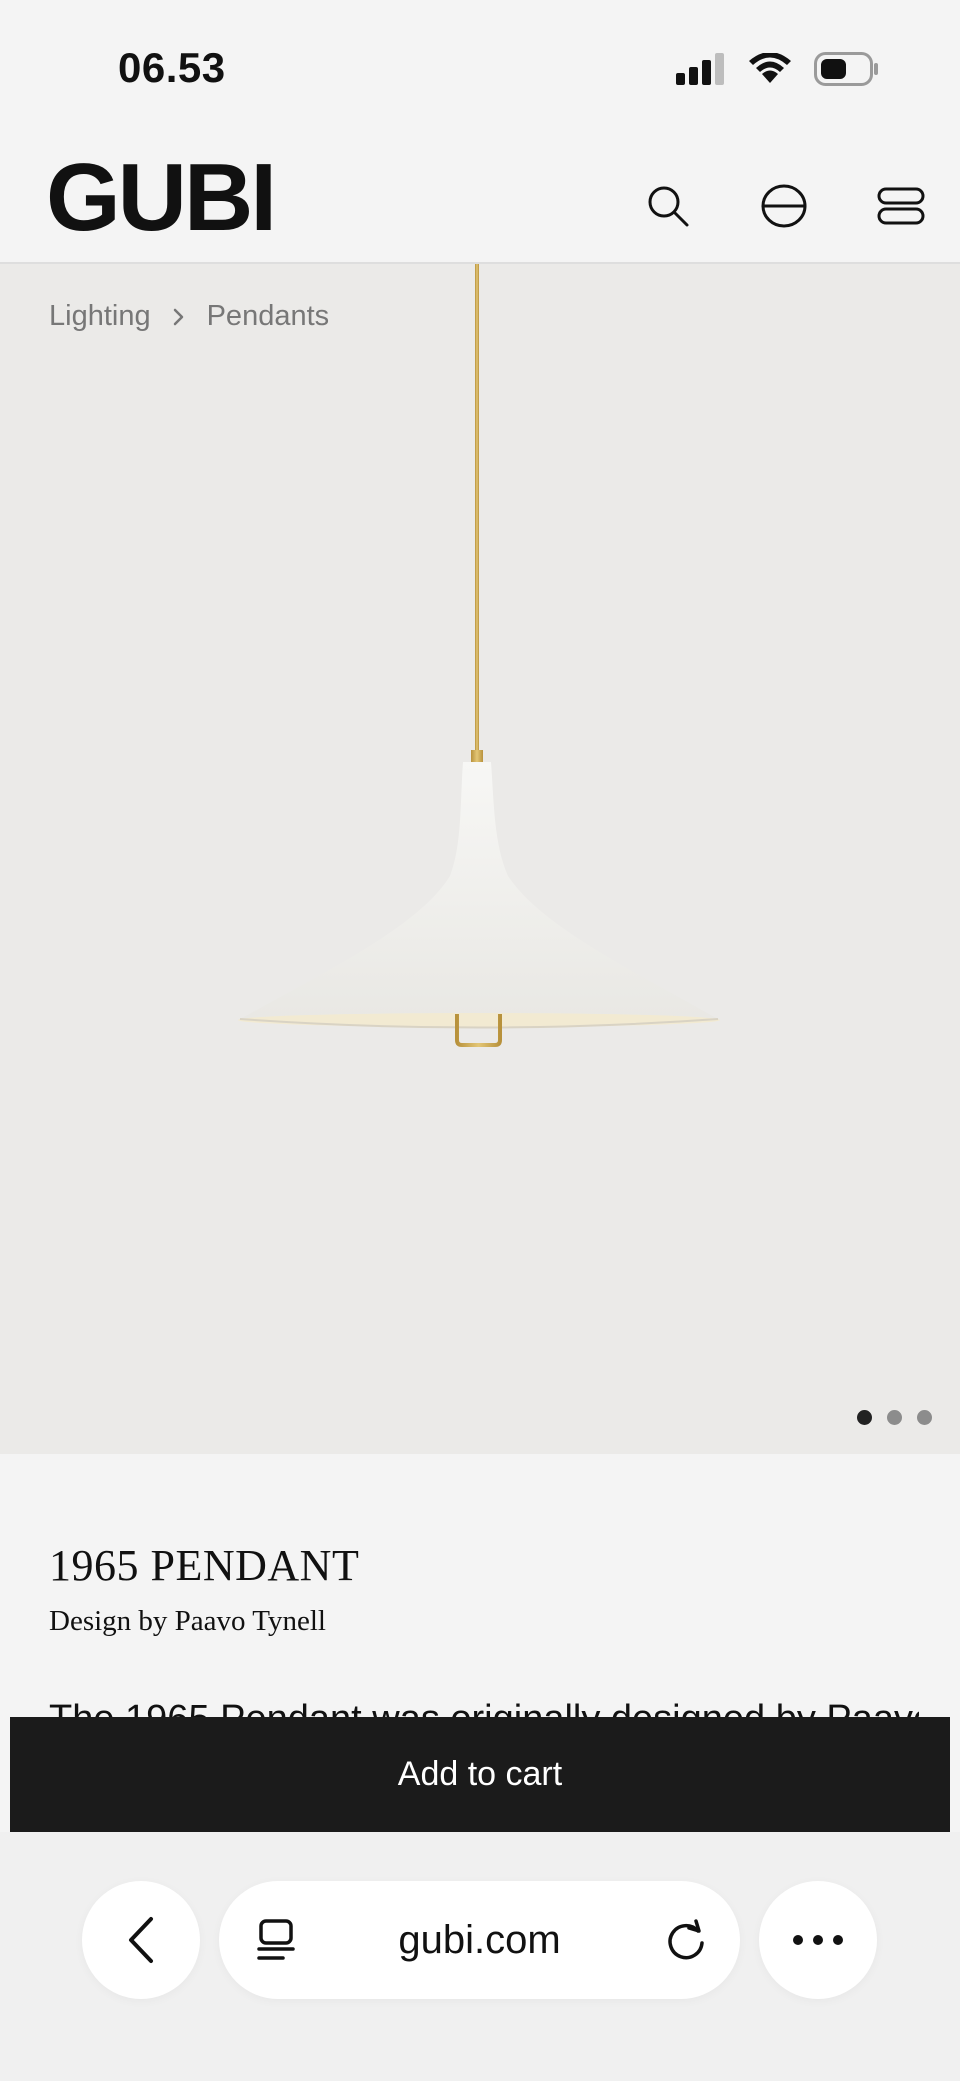  What do you see at coordinates (278, 1941) in the screenshot?
I see `tabs-icon` at bounding box center [278, 1941].